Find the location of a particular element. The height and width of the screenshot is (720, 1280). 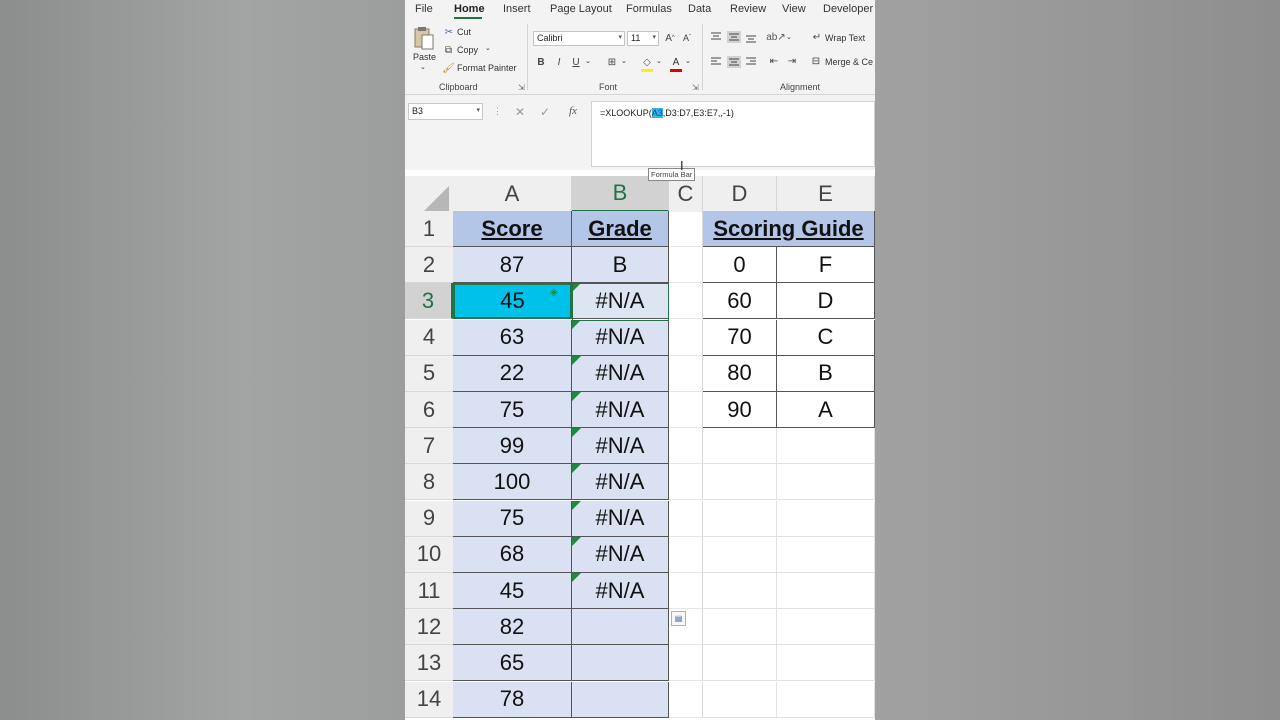

cell-a7: 99 is located at coordinates (512, 446).